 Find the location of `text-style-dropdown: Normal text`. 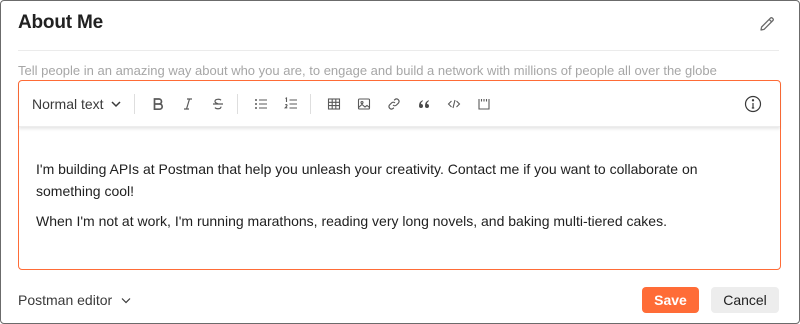

text-style-dropdown: Normal text is located at coordinates (81, 104).